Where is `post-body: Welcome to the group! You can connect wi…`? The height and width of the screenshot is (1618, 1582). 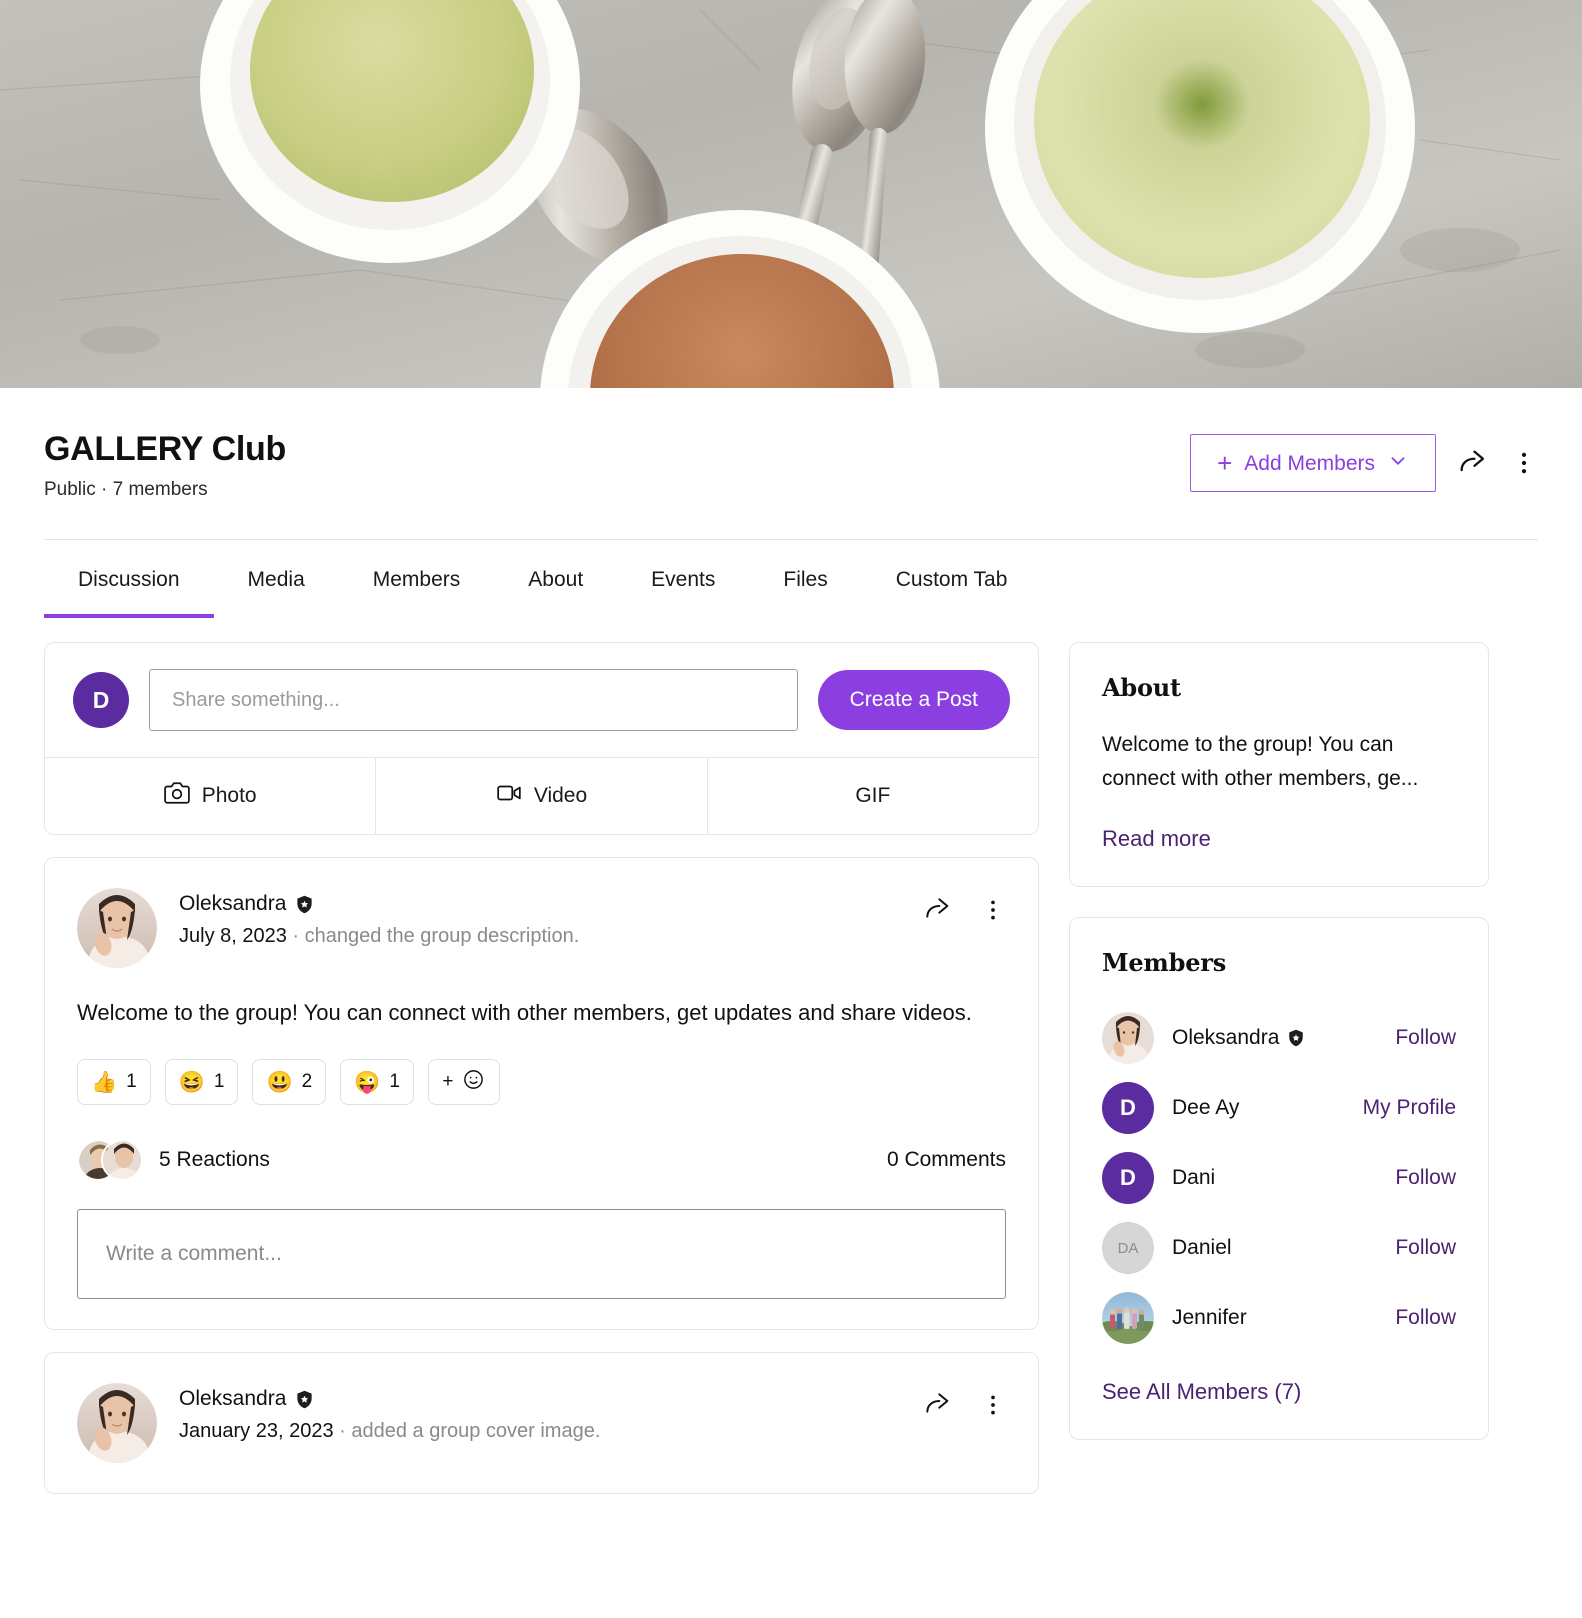
post-body: Welcome to the group! You can connect wi… is located at coordinates (524, 1012).